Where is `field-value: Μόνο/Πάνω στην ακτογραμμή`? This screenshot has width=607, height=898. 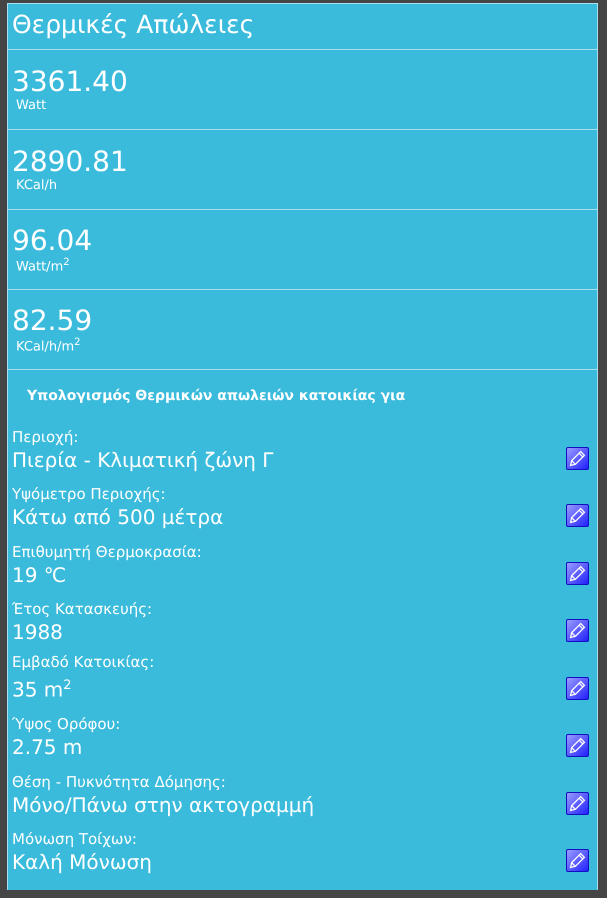 field-value: Μόνο/Πάνω στην ακτογραμμή is located at coordinates (163, 805).